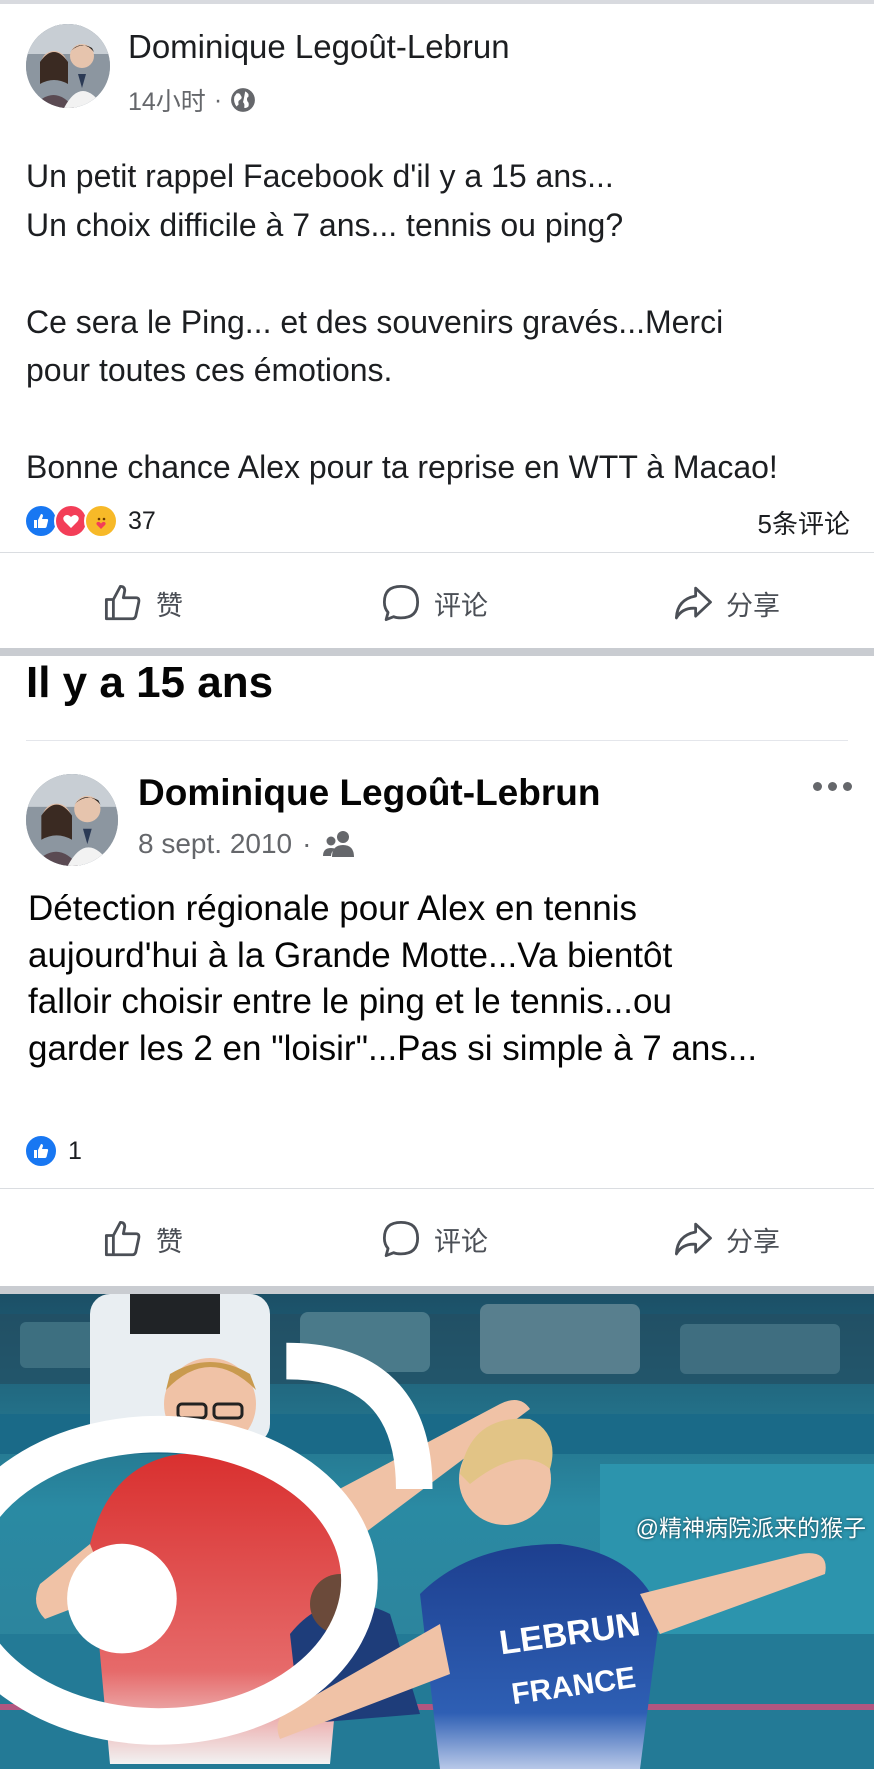 The height and width of the screenshot is (1769, 874). Describe the element at coordinates (75, 1150) in the screenshot. I see `reaction-count: 1` at that location.